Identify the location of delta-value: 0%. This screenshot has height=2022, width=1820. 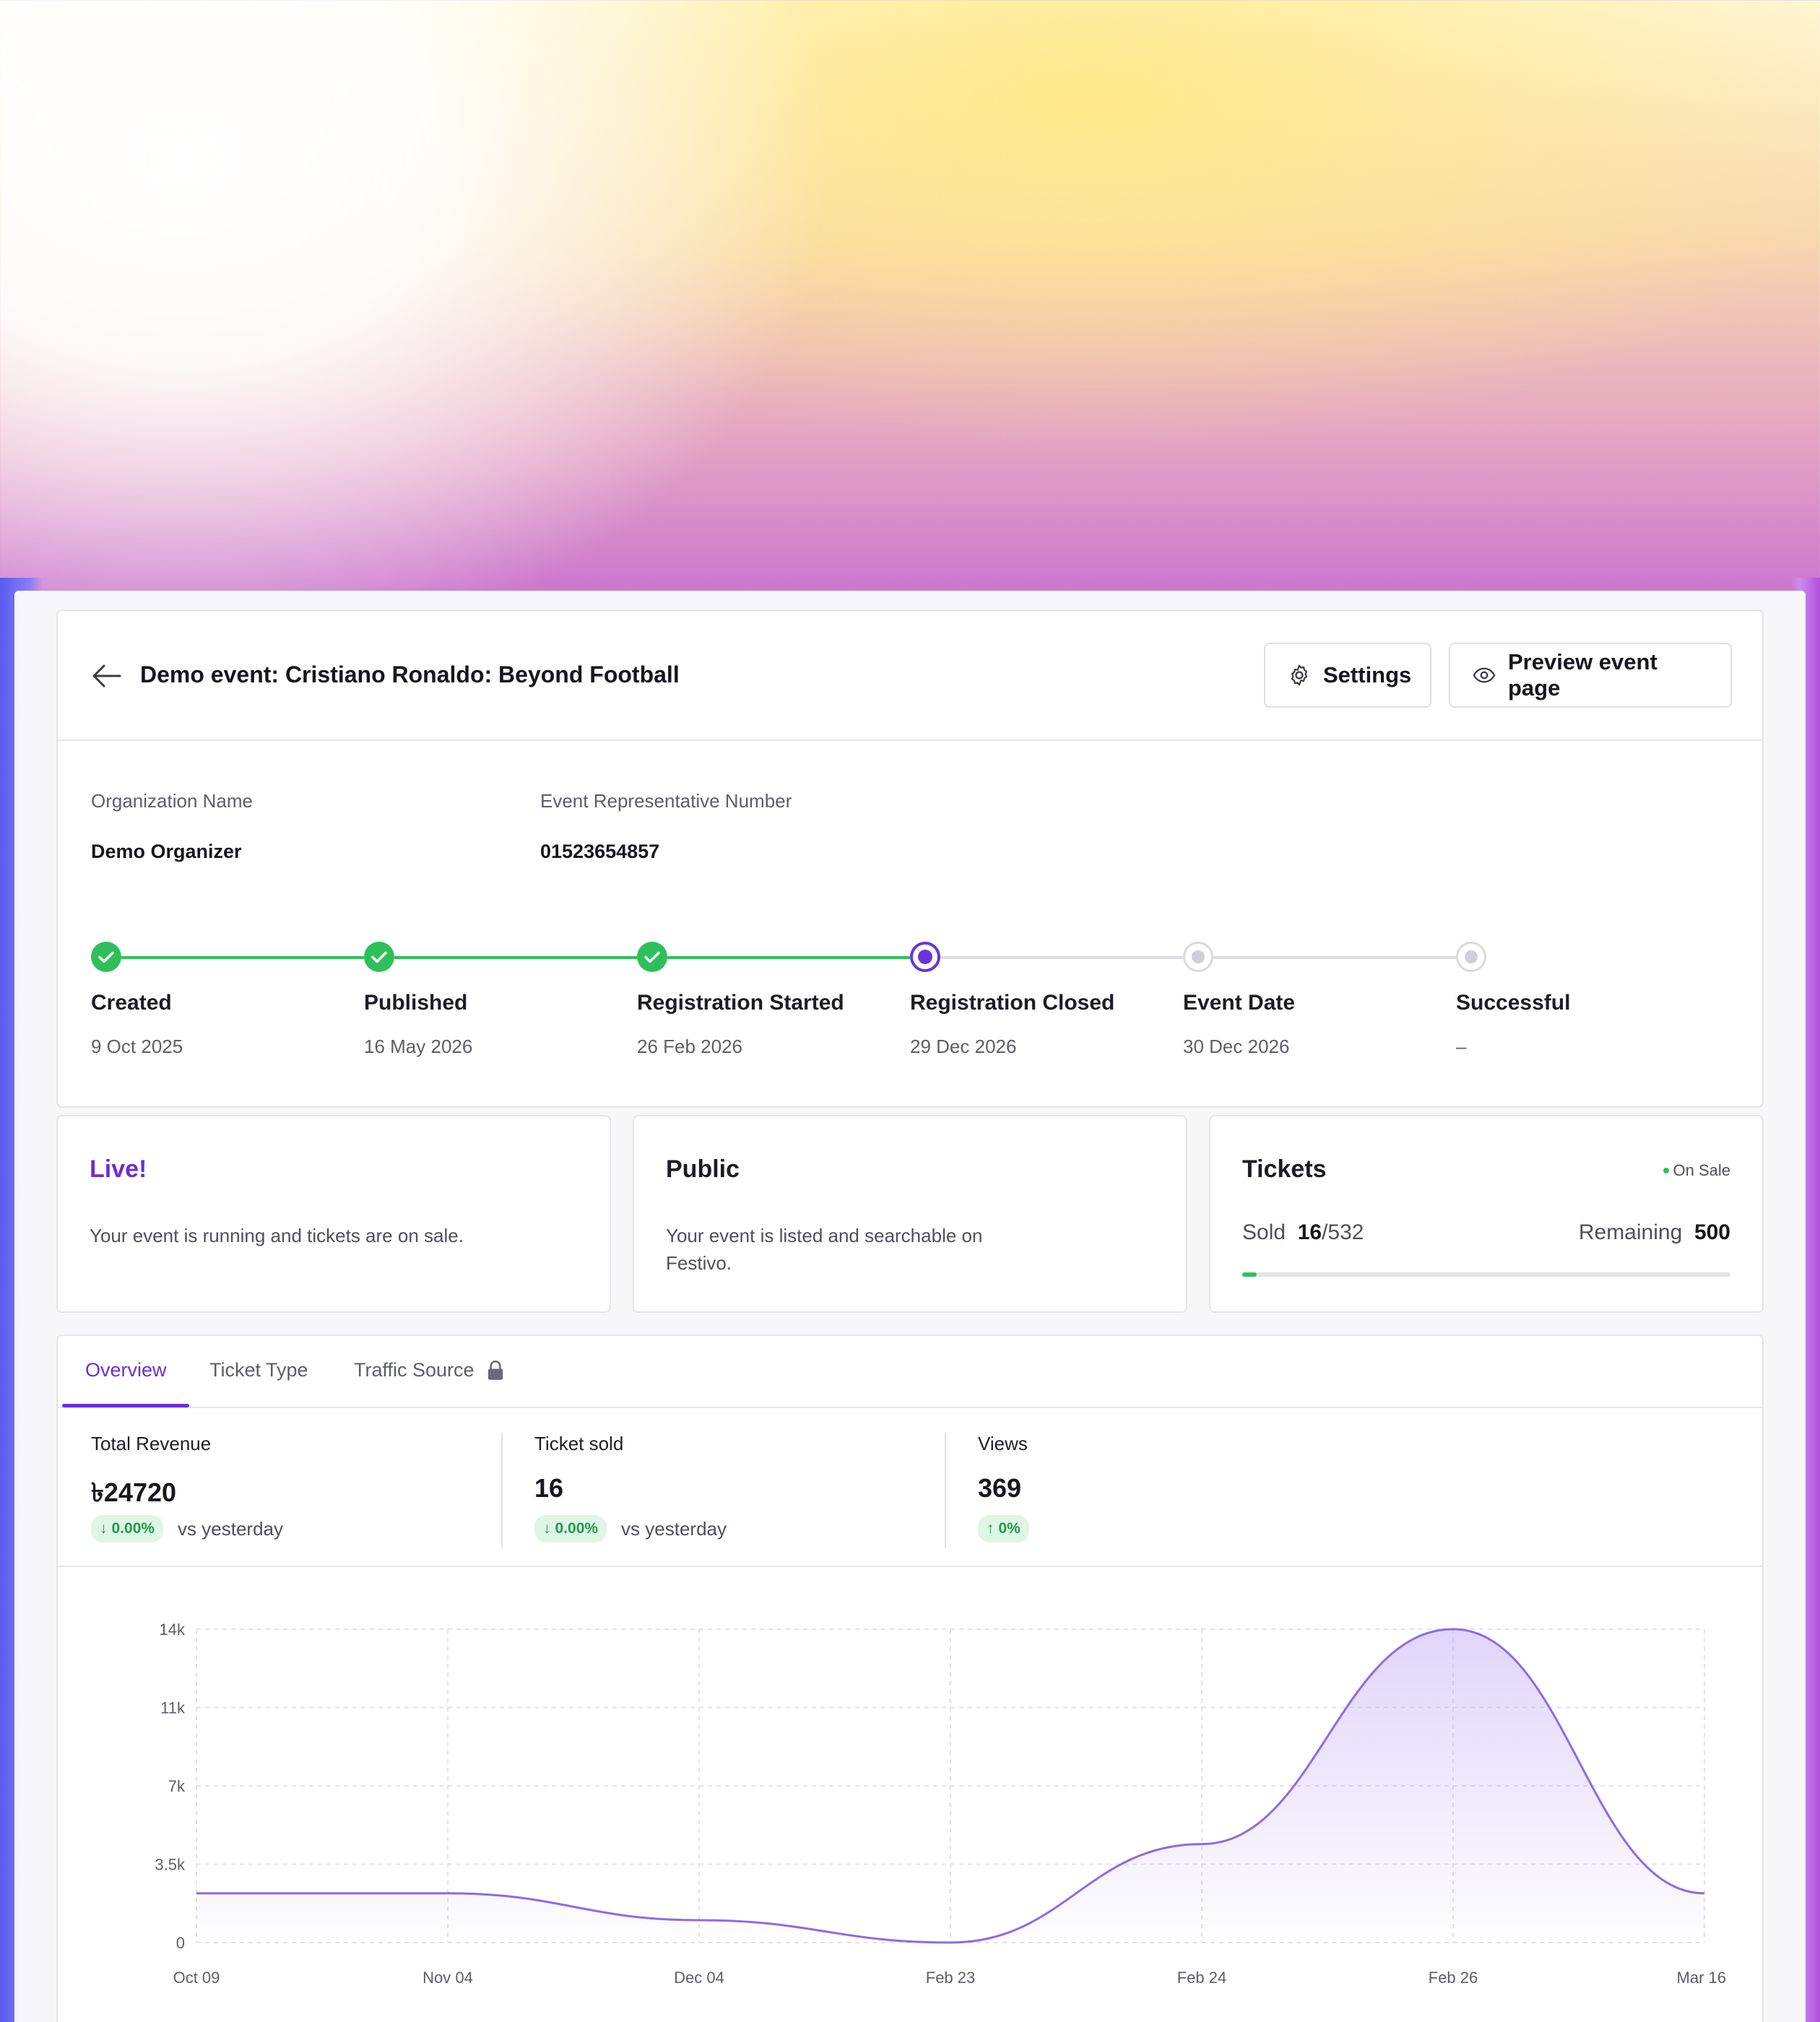
(1009, 1528).